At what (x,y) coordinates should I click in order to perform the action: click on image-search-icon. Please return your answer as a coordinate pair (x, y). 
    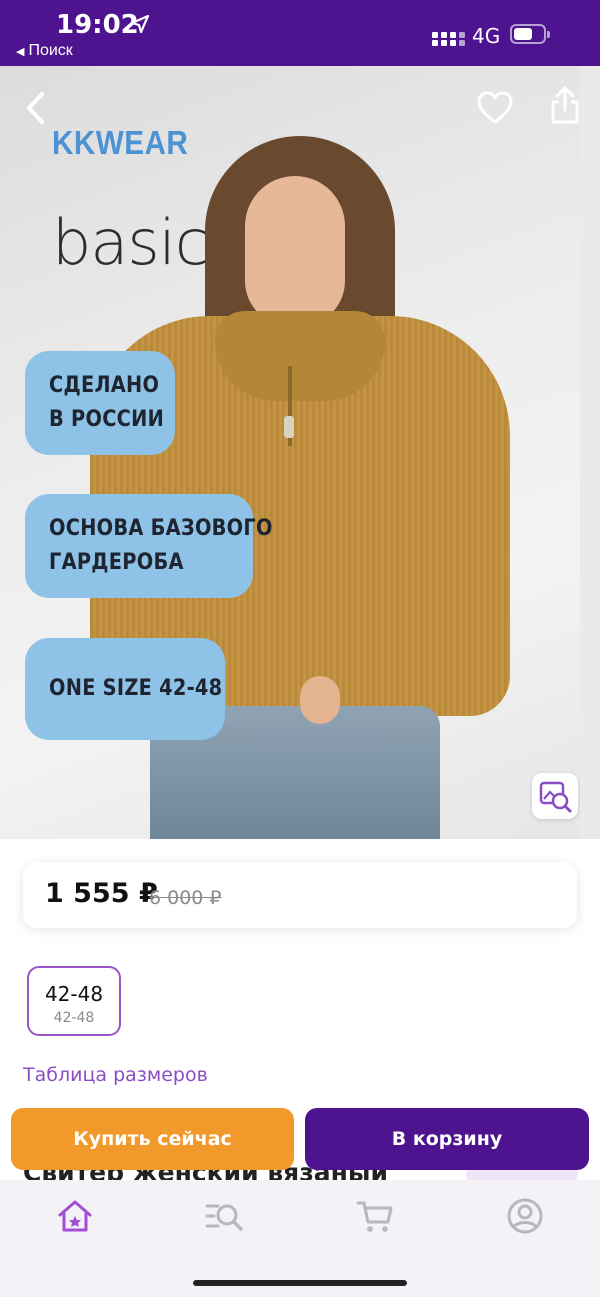
    Looking at the image, I should click on (555, 797).